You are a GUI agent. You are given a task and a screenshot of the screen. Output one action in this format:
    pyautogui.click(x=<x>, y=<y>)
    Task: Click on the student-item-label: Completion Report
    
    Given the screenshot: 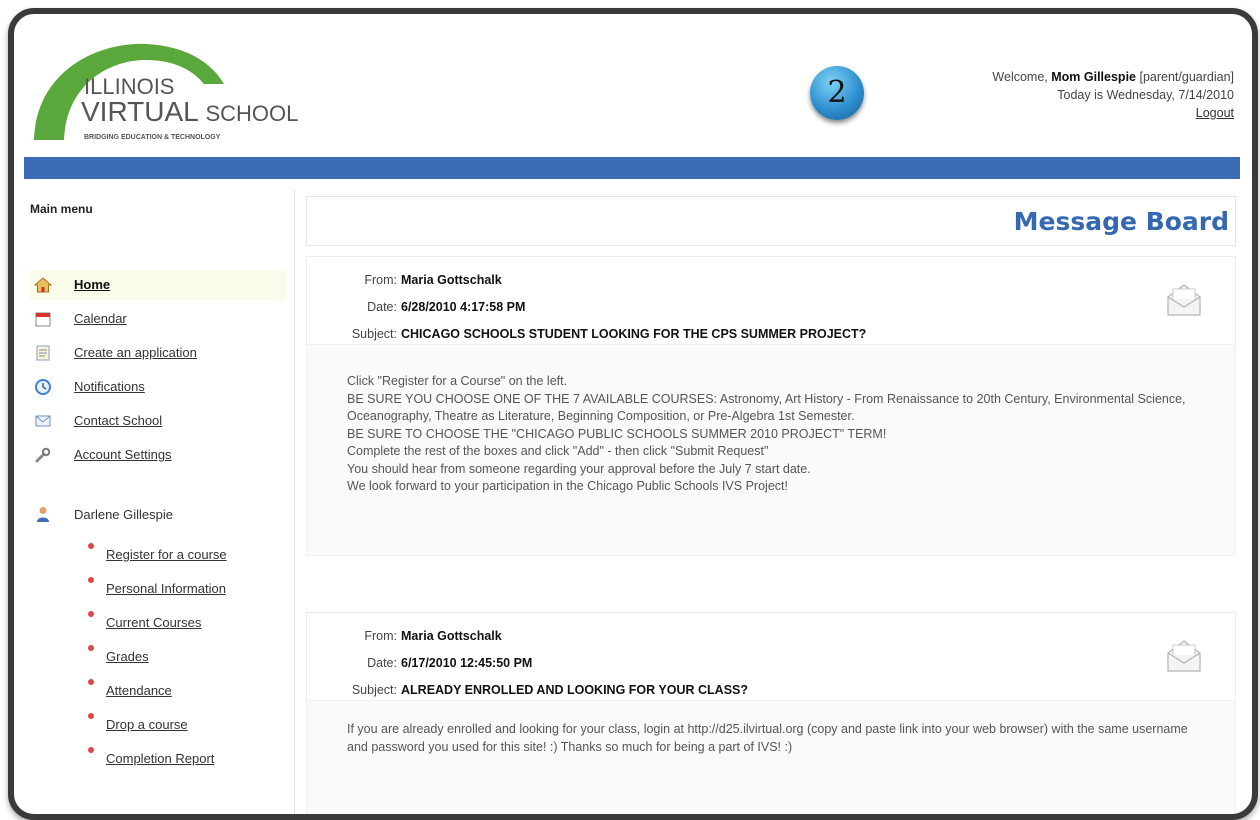 What is the action you would take?
    pyautogui.click(x=160, y=758)
    